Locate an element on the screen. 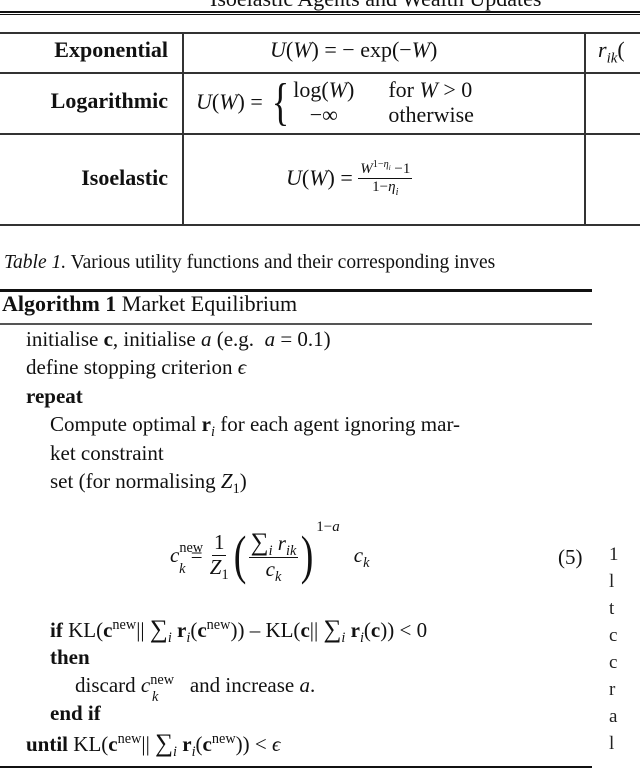 Image resolution: width=640 pixels, height=771 pixels. denominator: 1−ηi is located at coordinates (385, 188).